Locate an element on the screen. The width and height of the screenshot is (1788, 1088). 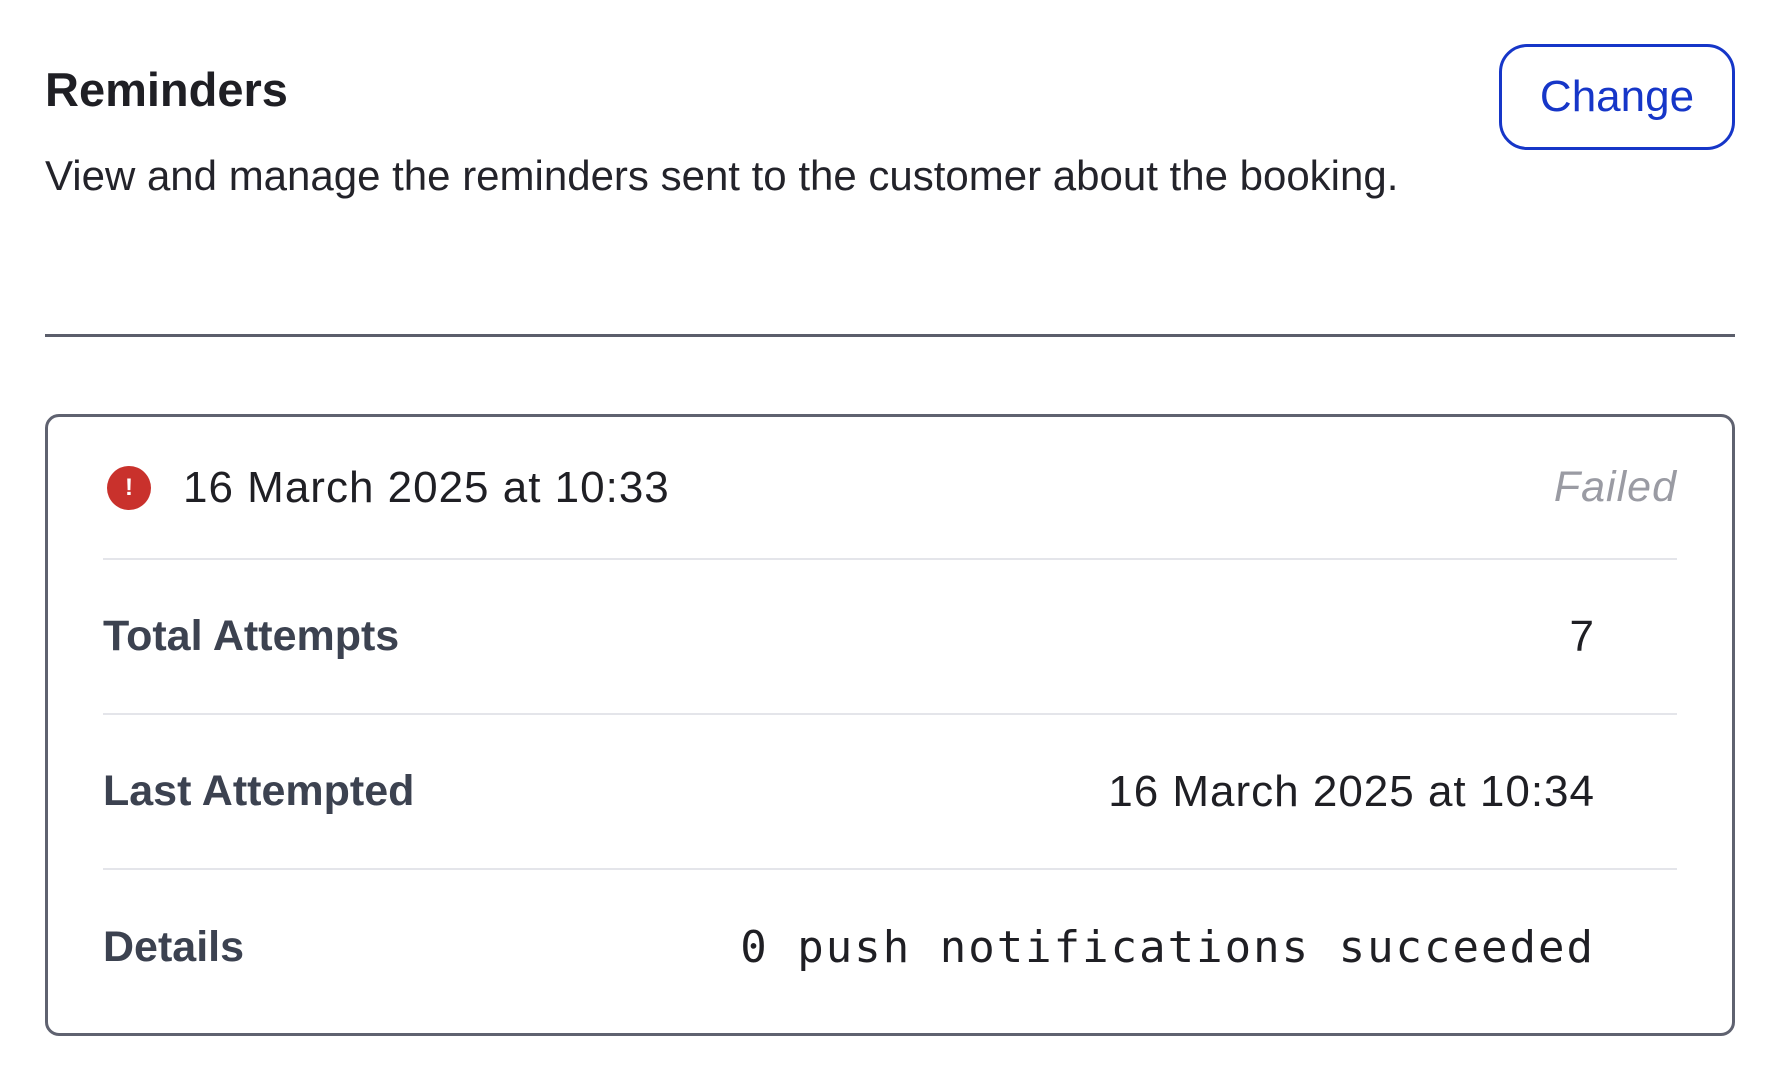
section-divider is located at coordinates (890, 335).